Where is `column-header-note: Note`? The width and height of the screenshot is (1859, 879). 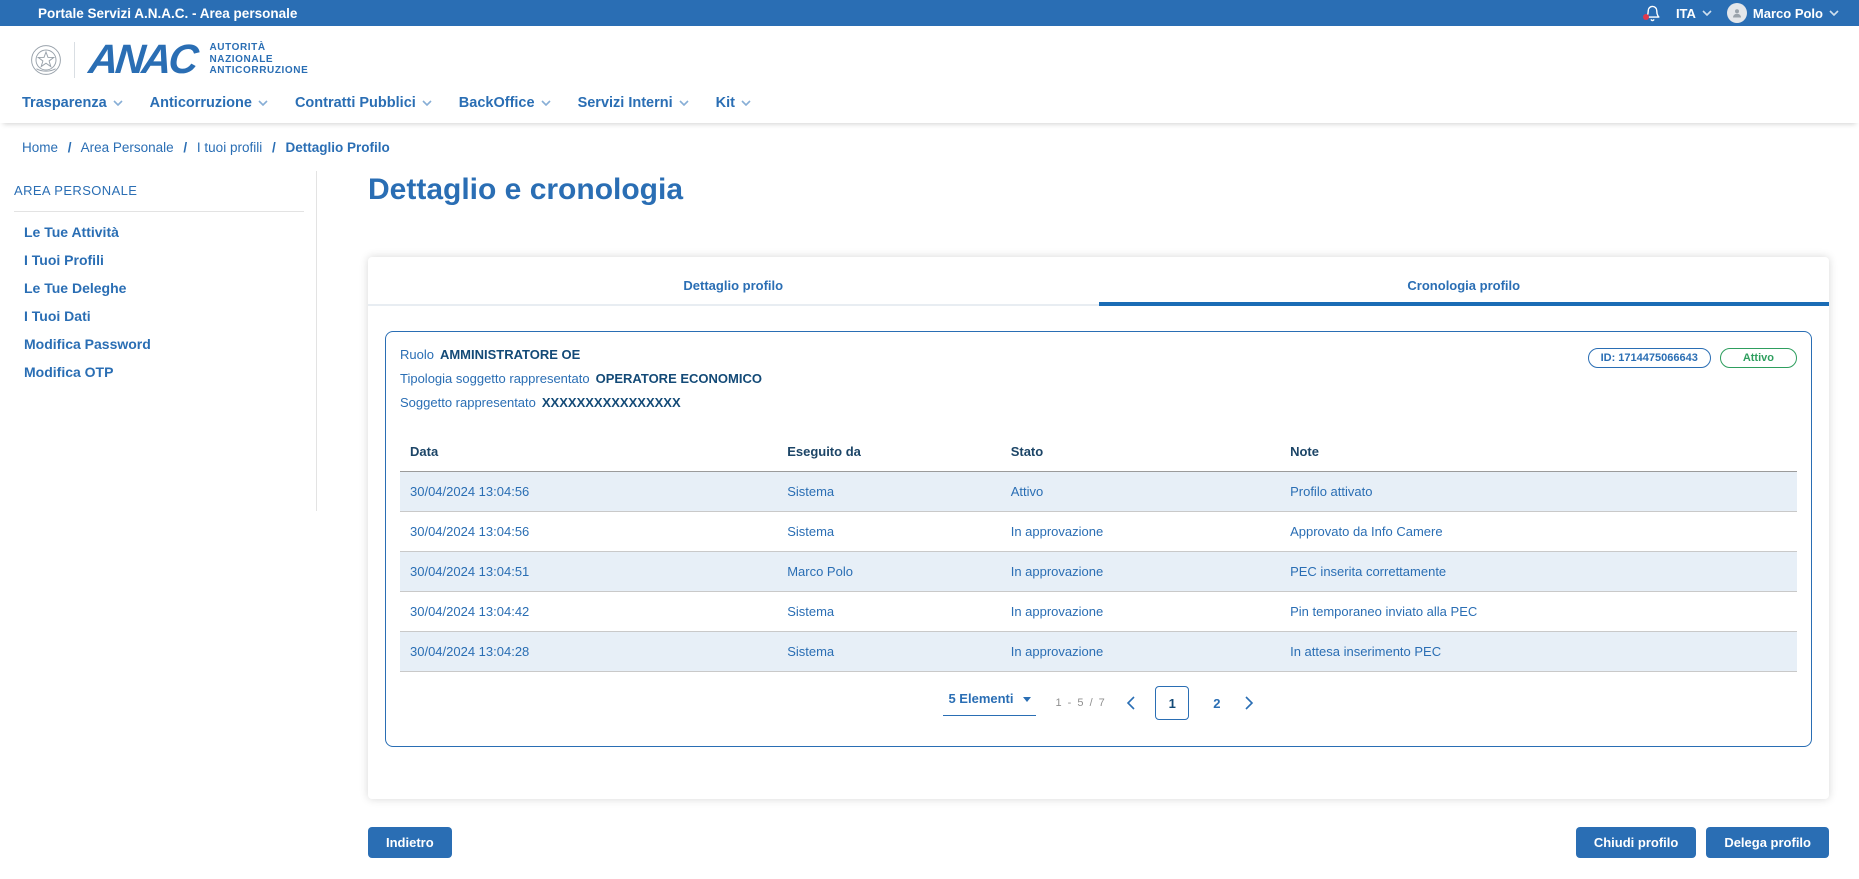
column-header-note: Note is located at coordinates (1538, 452).